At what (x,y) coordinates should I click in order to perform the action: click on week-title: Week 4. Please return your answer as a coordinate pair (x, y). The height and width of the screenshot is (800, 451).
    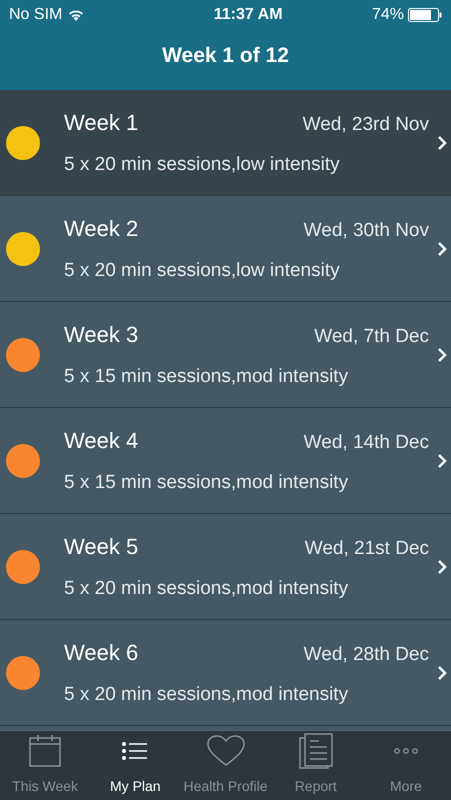
    Looking at the image, I should click on (101, 440).